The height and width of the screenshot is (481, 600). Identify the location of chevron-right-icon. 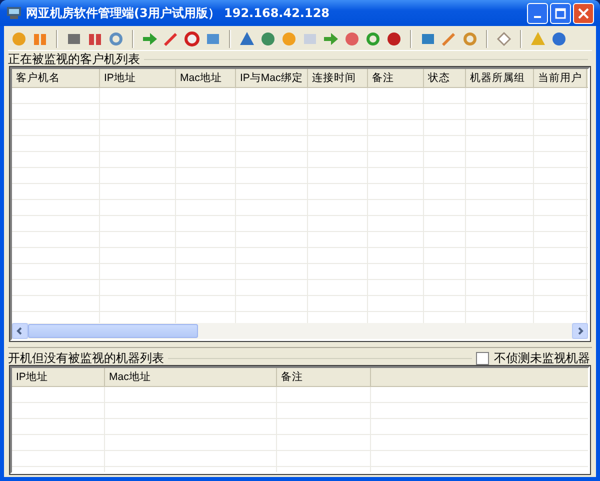
(580, 331).